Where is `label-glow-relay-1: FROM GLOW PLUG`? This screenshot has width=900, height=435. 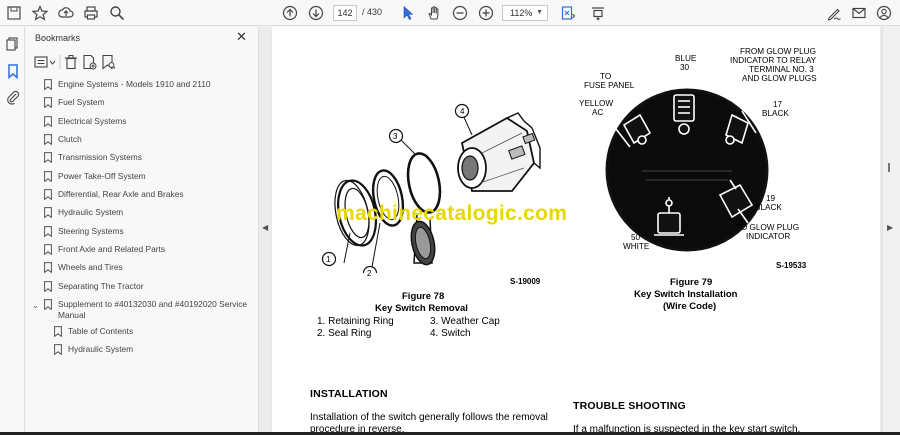 label-glow-relay-1: FROM GLOW PLUG is located at coordinates (778, 51).